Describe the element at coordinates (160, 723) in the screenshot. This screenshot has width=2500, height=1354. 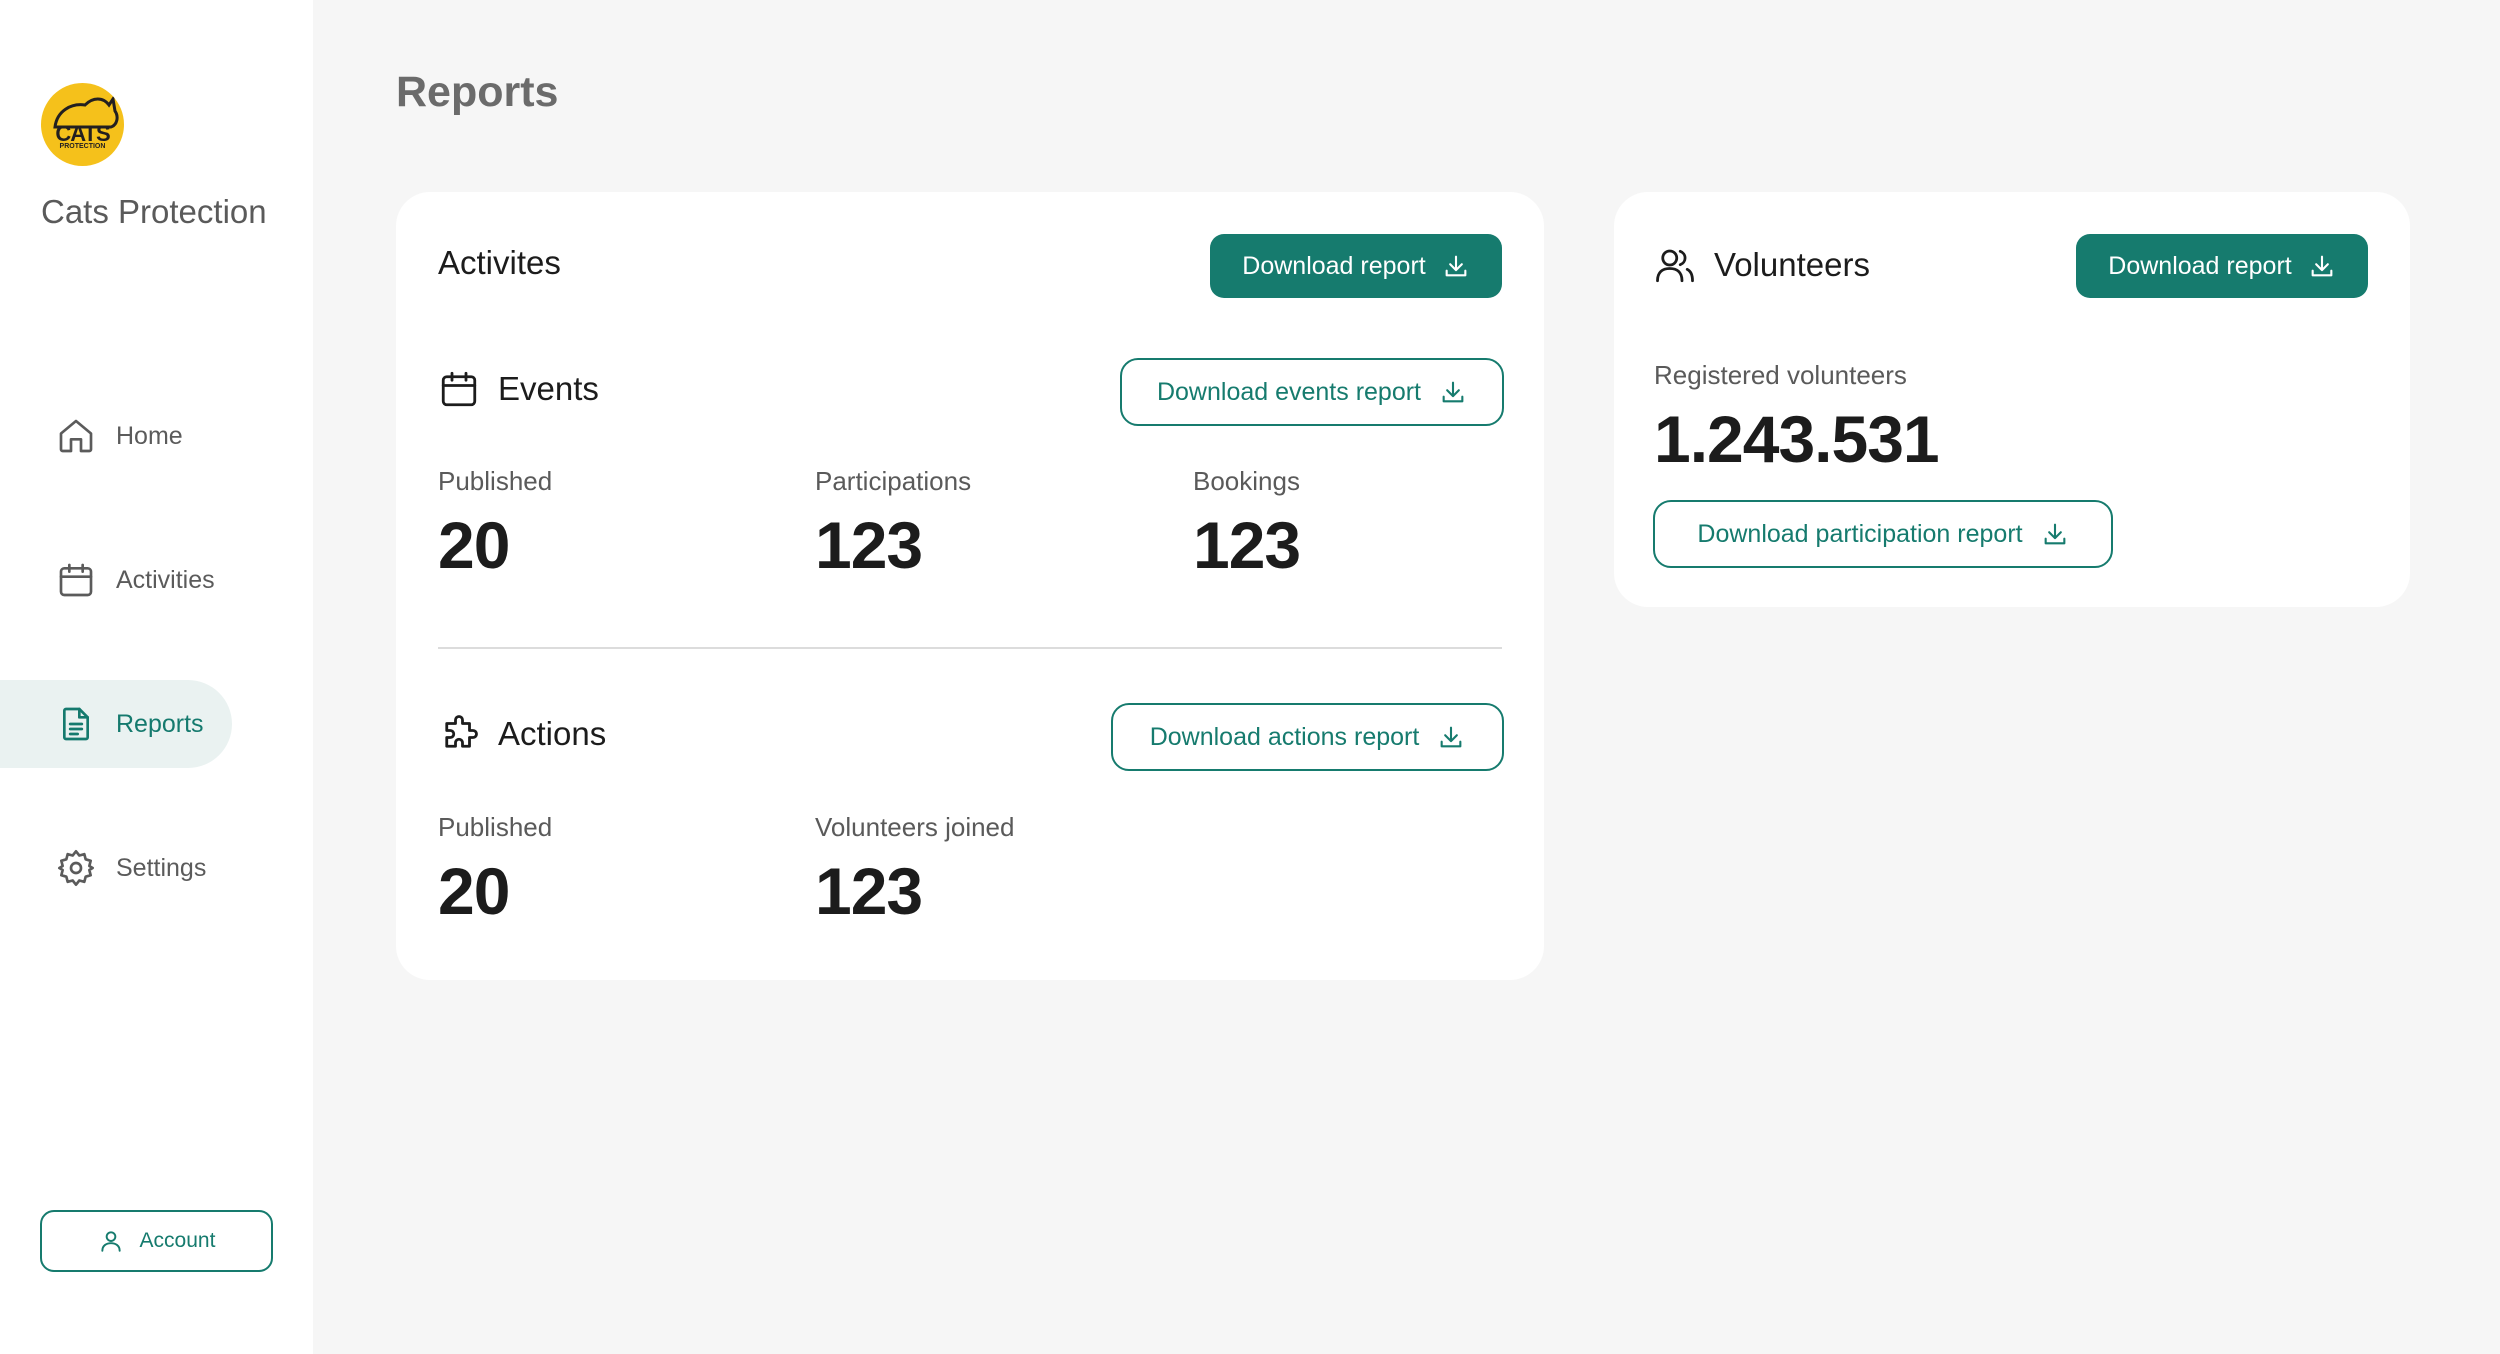
I see `sidebar-item-label: Reports` at that location.